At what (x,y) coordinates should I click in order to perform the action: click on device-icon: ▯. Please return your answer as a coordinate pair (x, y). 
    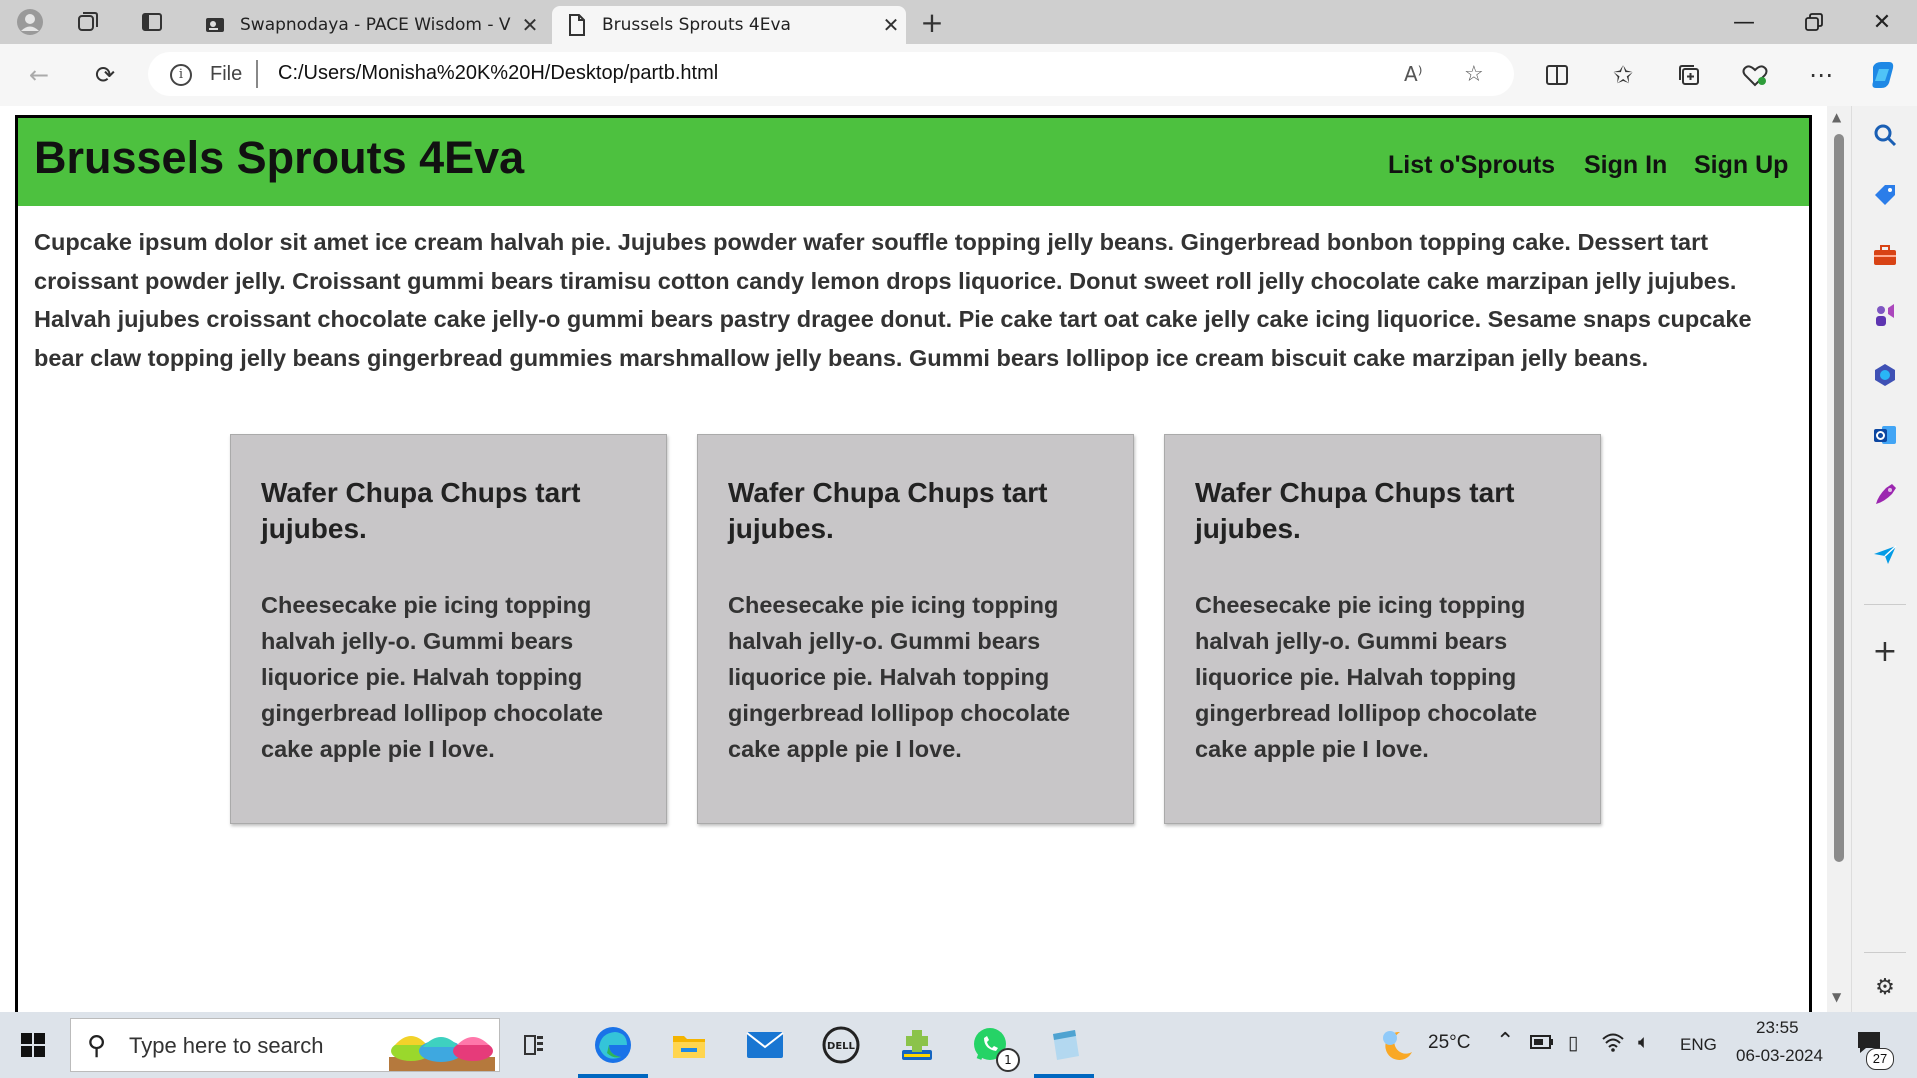
    Looking at the image, I should click on (1573, 1043).